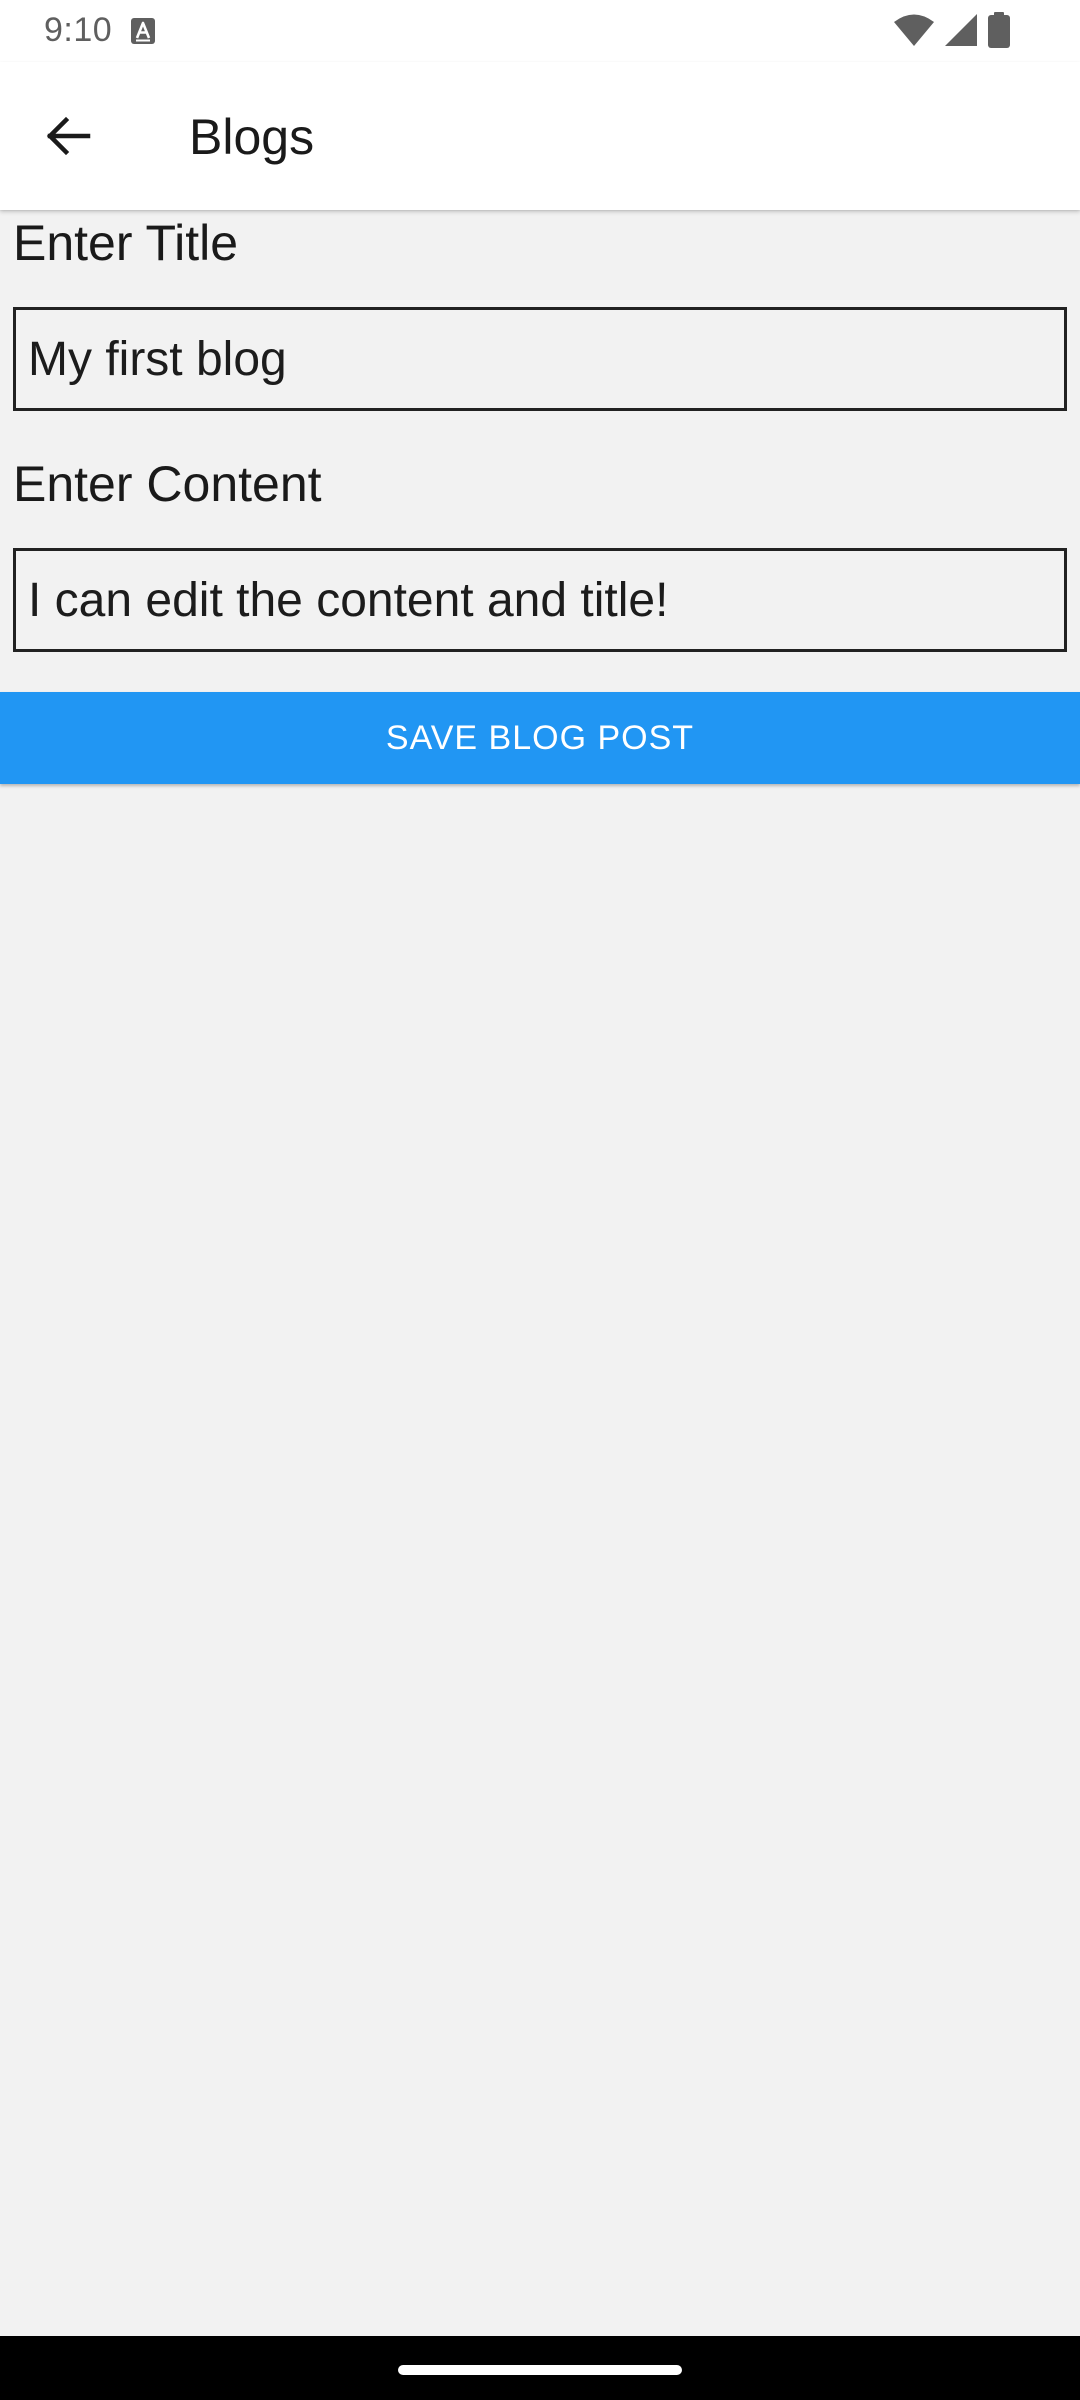  Describe the element at coordinates (540, 359) in the screenshot. I see `title-input` at that location.